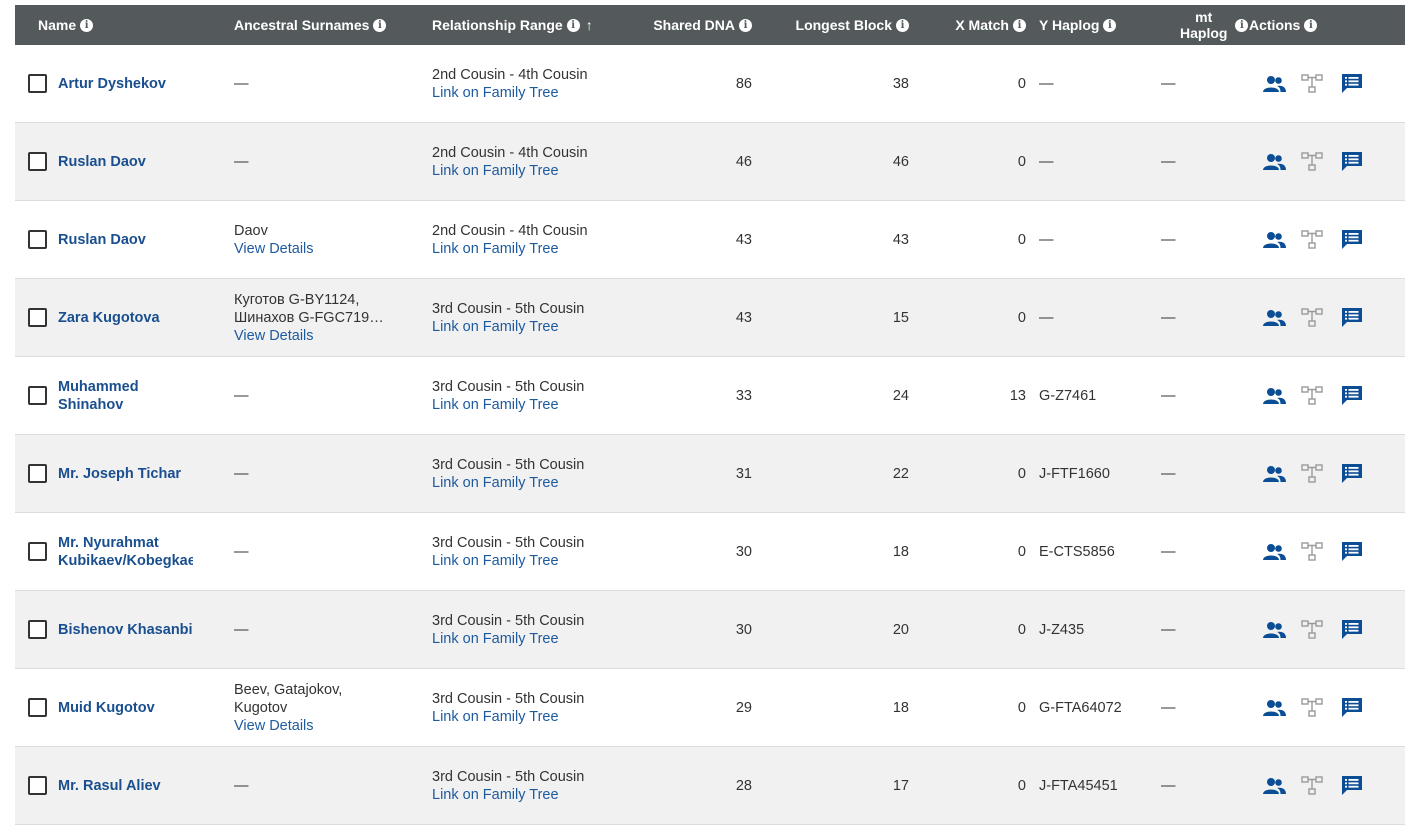  Describe the element at coordinates (1327, 396) in the screenshot. I see `actions-cell` at that location.